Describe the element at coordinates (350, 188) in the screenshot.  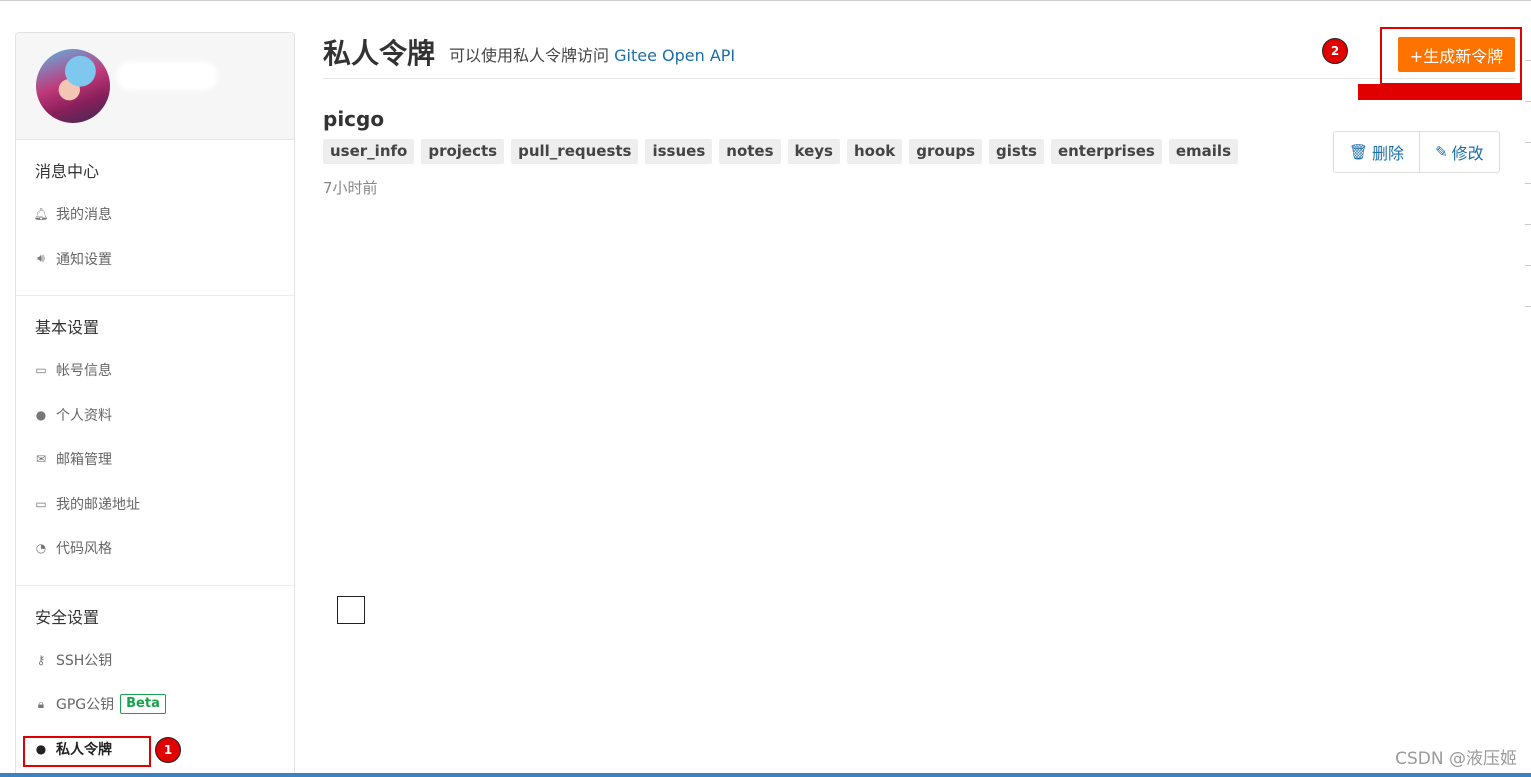
I see `token-created-time: 7小时前` at that location.